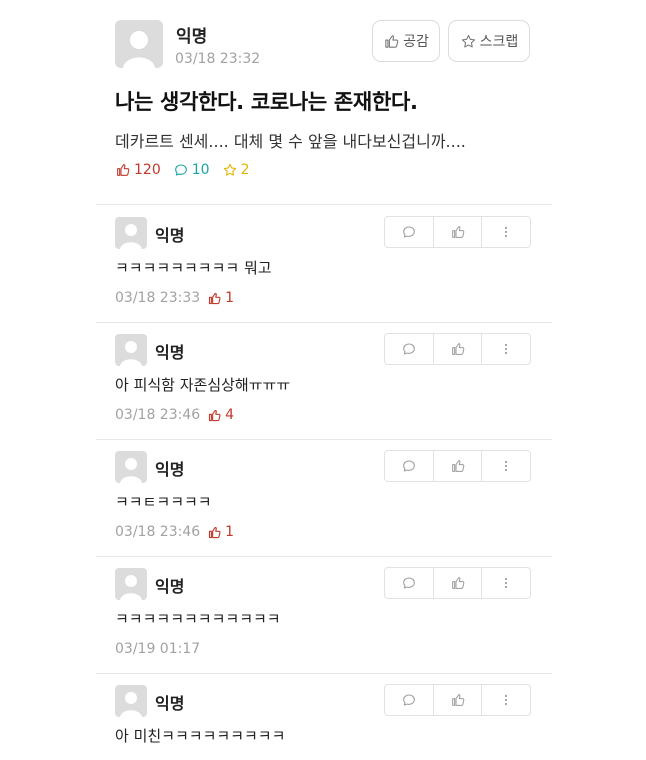 Image resolution: width=646 pixels, height=760 pixels. Describe the element at coordinates (147, 170) in the screenshot. I see `like-count: 120` at that location.